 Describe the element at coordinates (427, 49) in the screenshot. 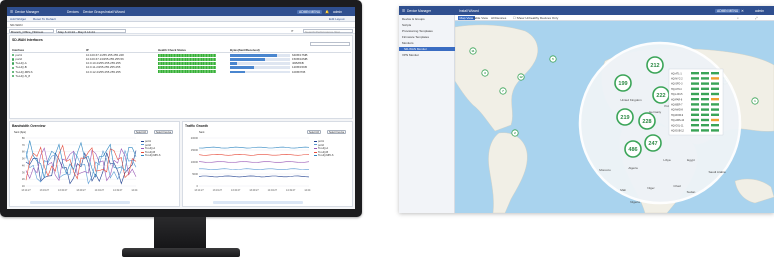

I see `sidebar-item-sdwan-monitor: SD-WAN Monitor` at that location.